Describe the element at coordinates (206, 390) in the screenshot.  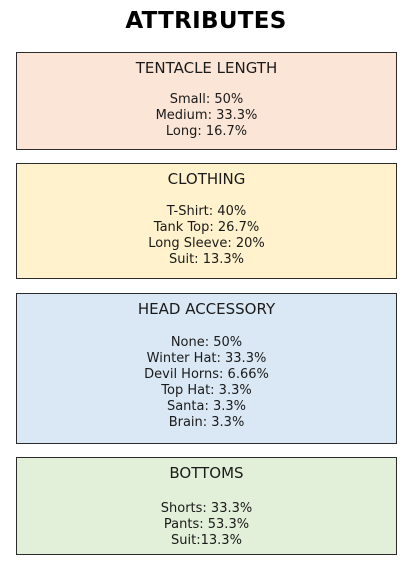
I see `list-item: Top Hat: 3.3%` at that location.